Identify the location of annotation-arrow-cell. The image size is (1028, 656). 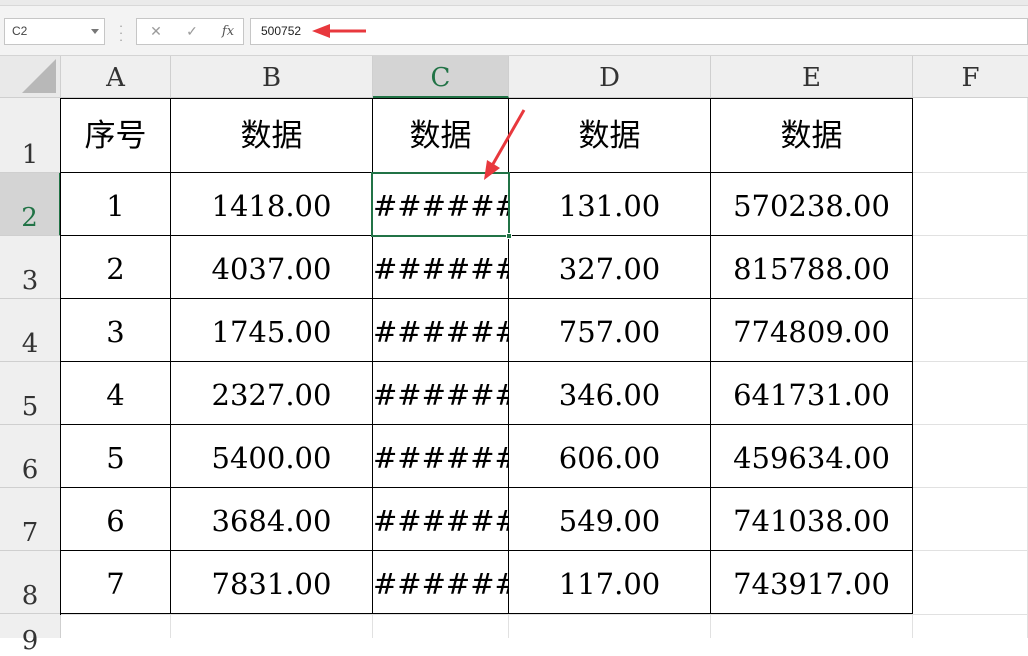
(505, 144).